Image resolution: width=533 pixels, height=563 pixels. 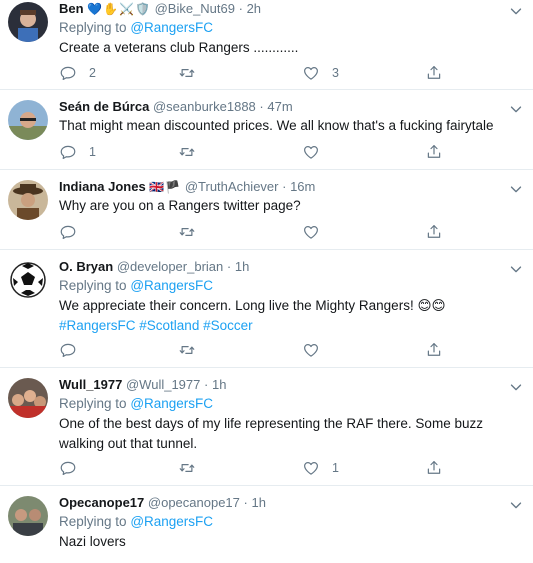 I want to click on display-name: Wull_1977, so click(x=90, y=384).